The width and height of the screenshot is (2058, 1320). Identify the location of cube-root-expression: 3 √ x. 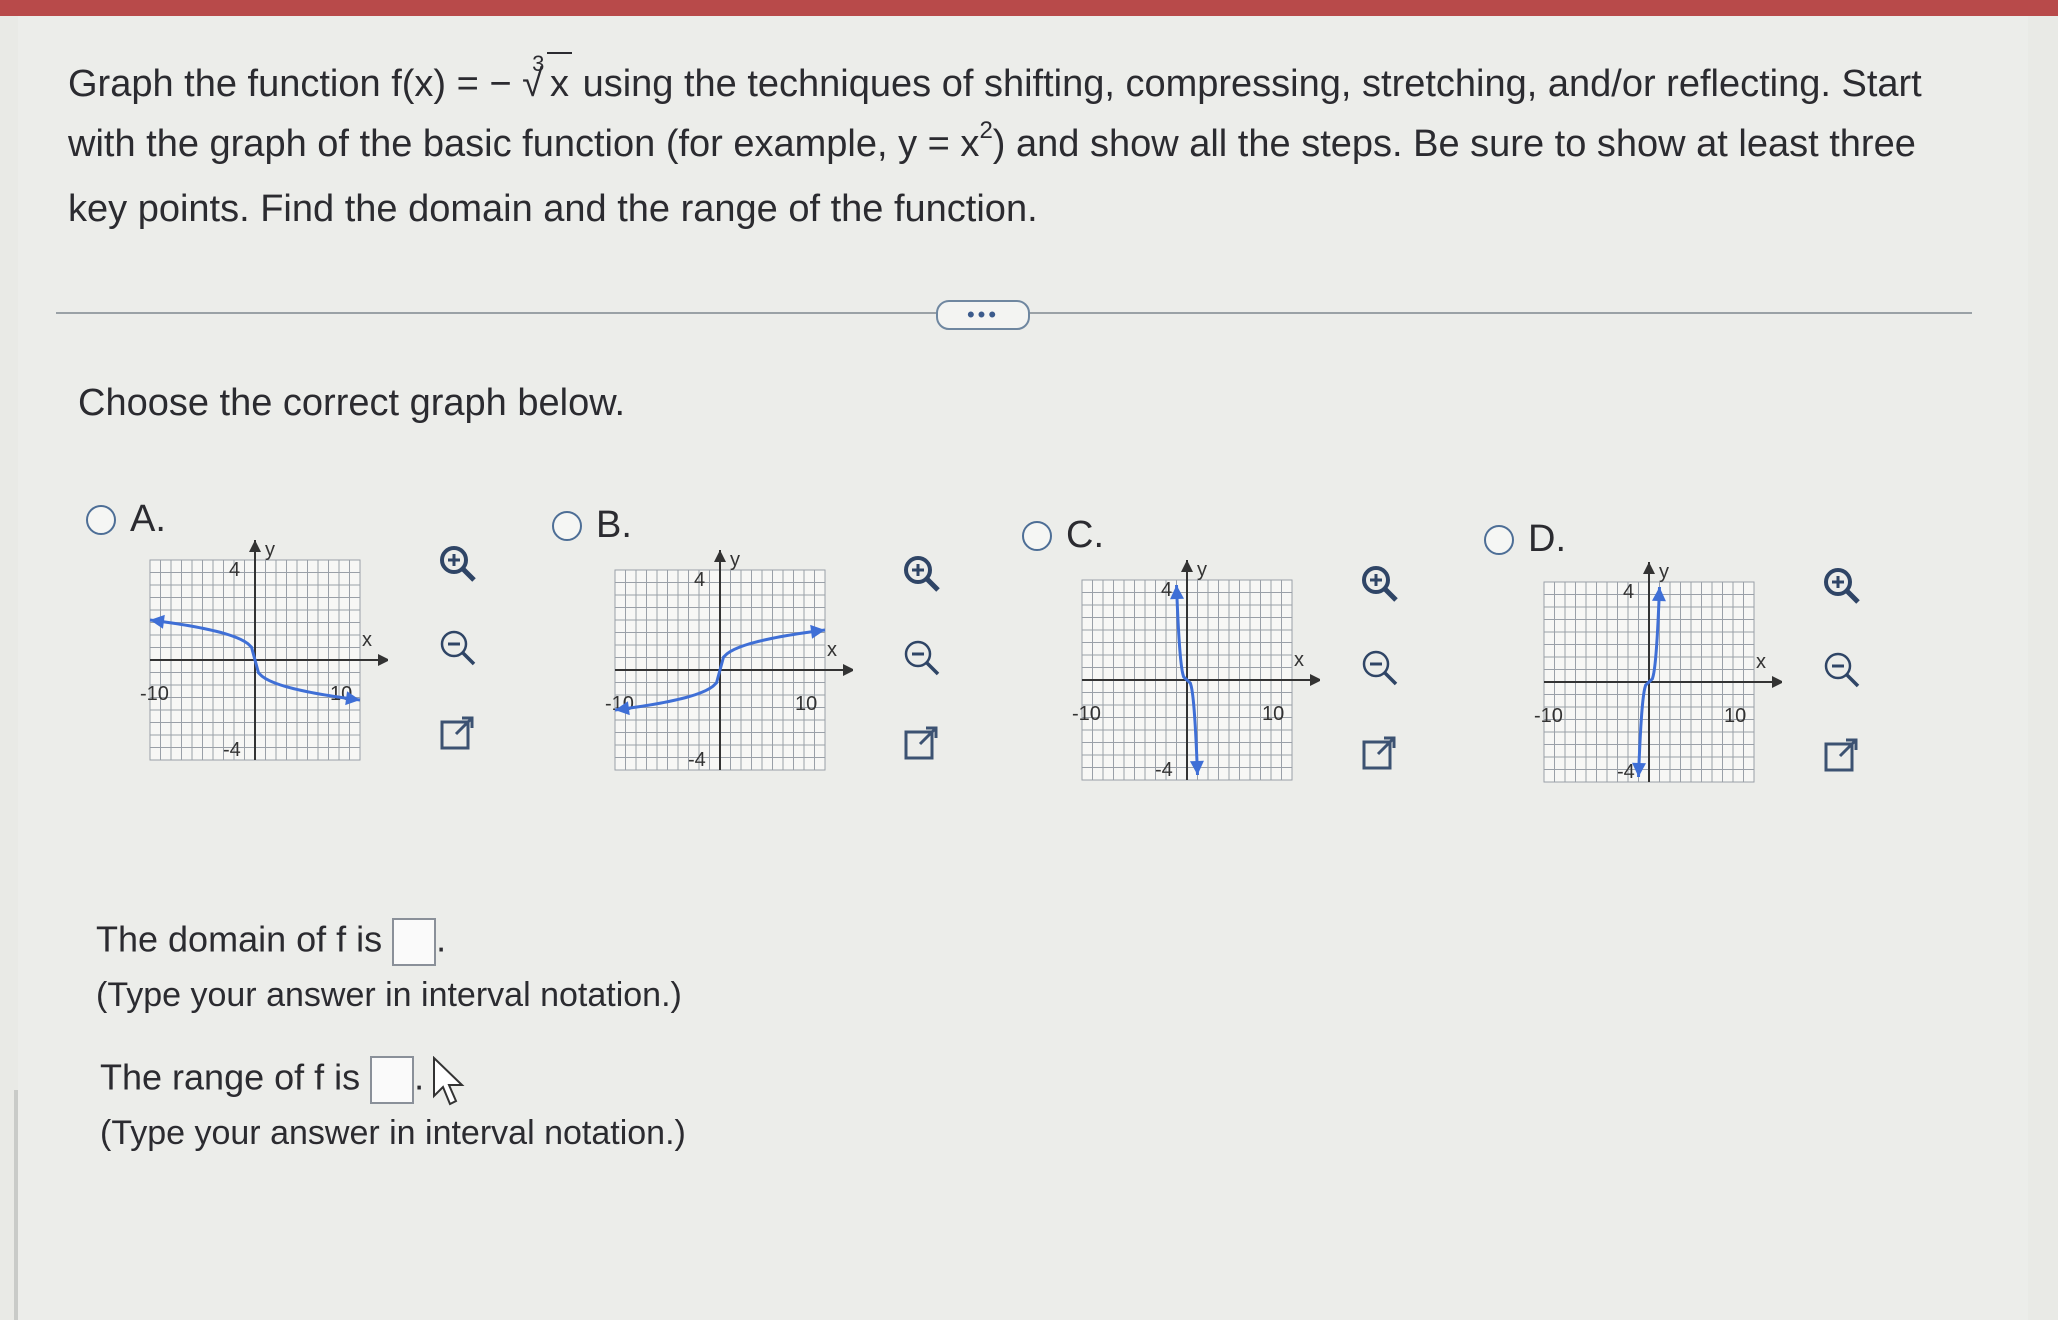
(547, 82).